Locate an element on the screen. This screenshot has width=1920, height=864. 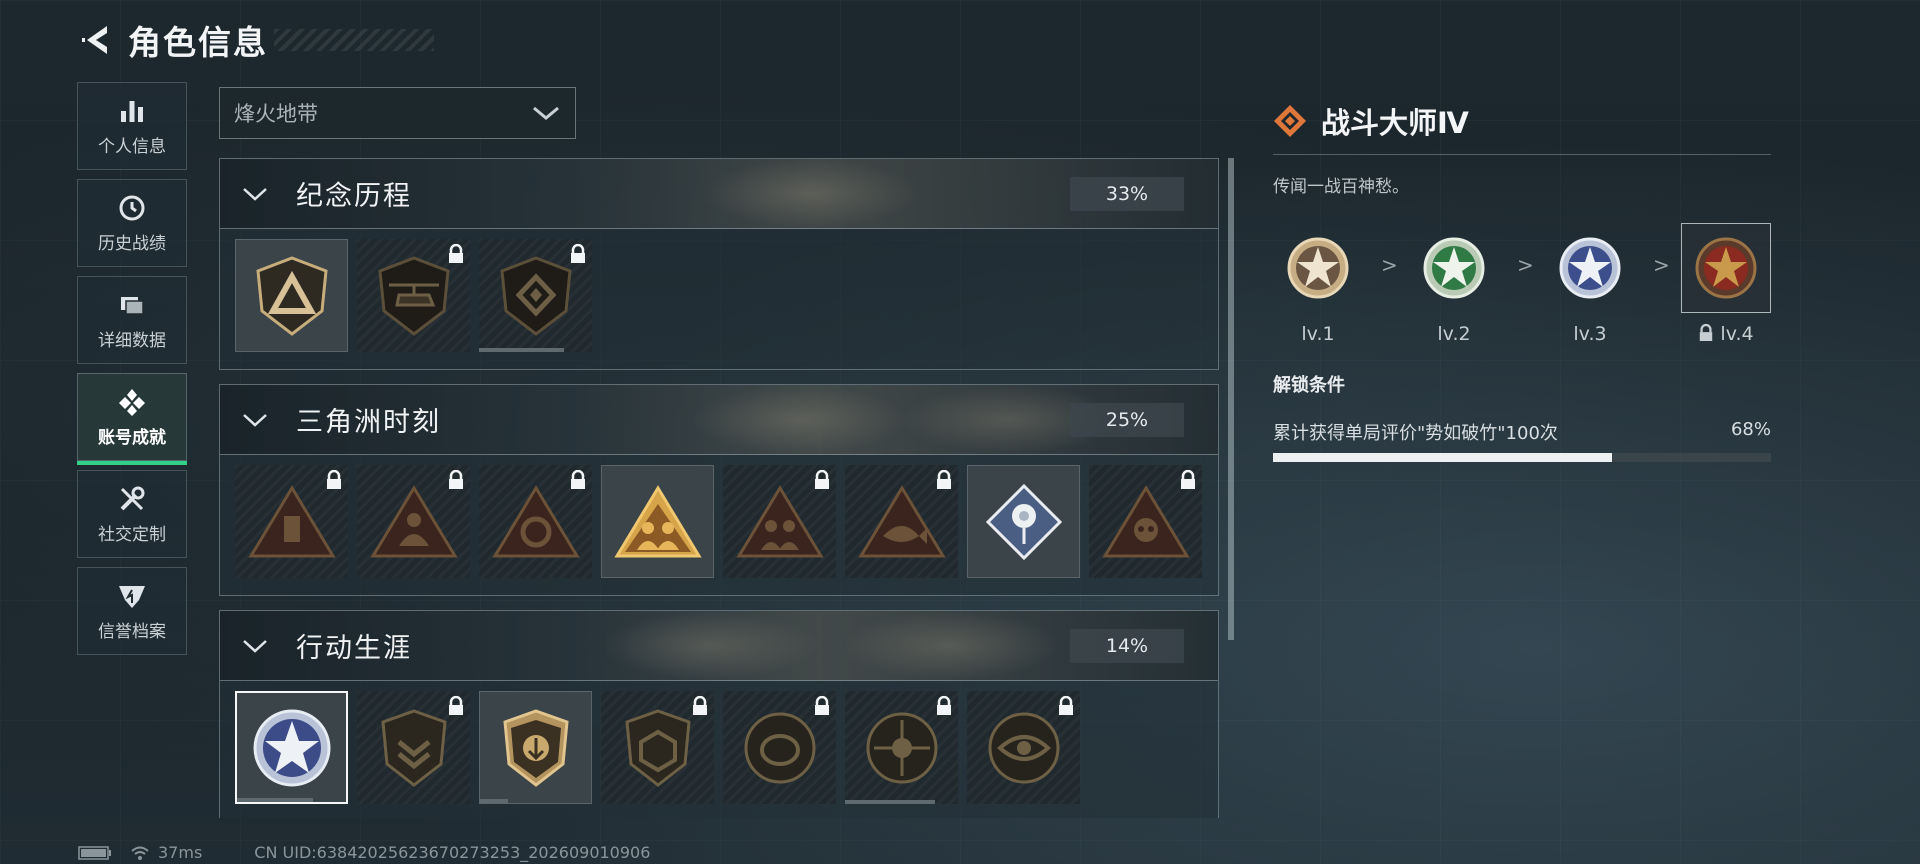
nav-item-social-custom: 社交定制 is located at coordinates (132, 514).